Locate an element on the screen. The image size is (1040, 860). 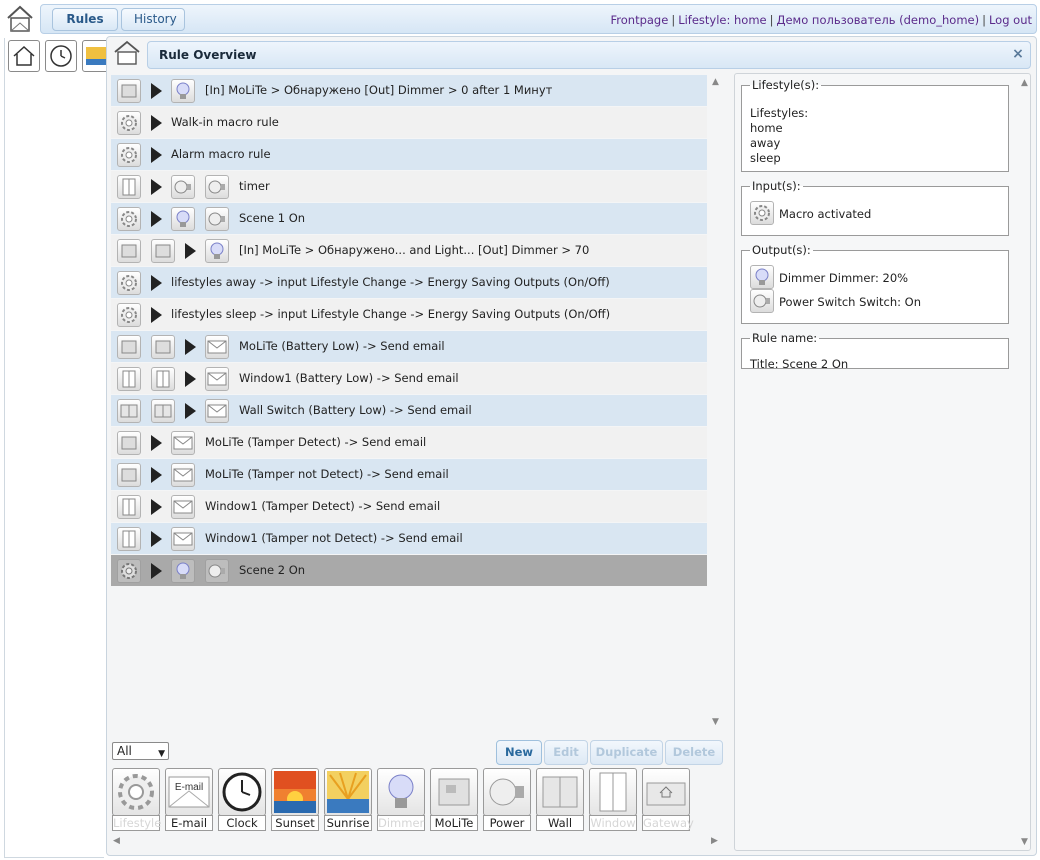
rule-row: Wall Switch (Battery Low) -> Send email is located at coordinates (409, 410).